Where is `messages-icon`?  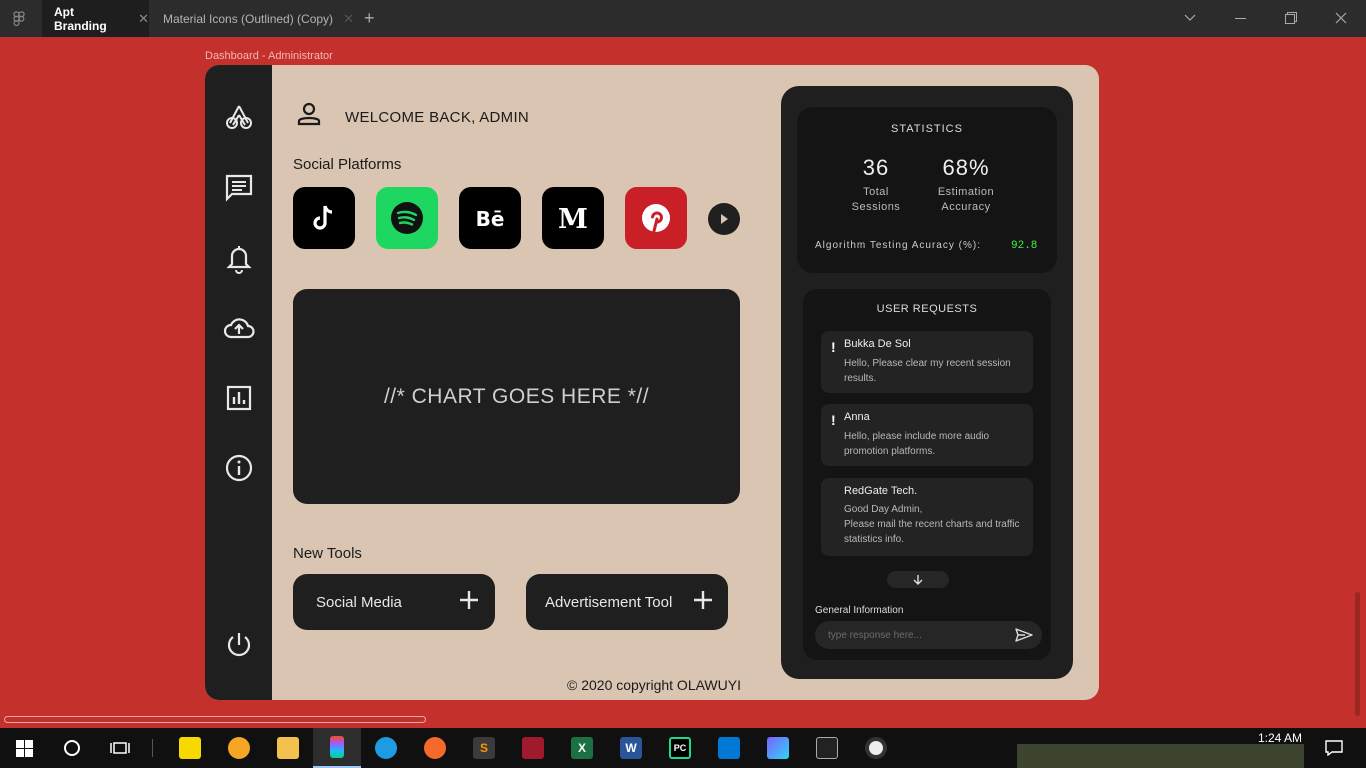 messages-icon is located at coordinates (238, 187).